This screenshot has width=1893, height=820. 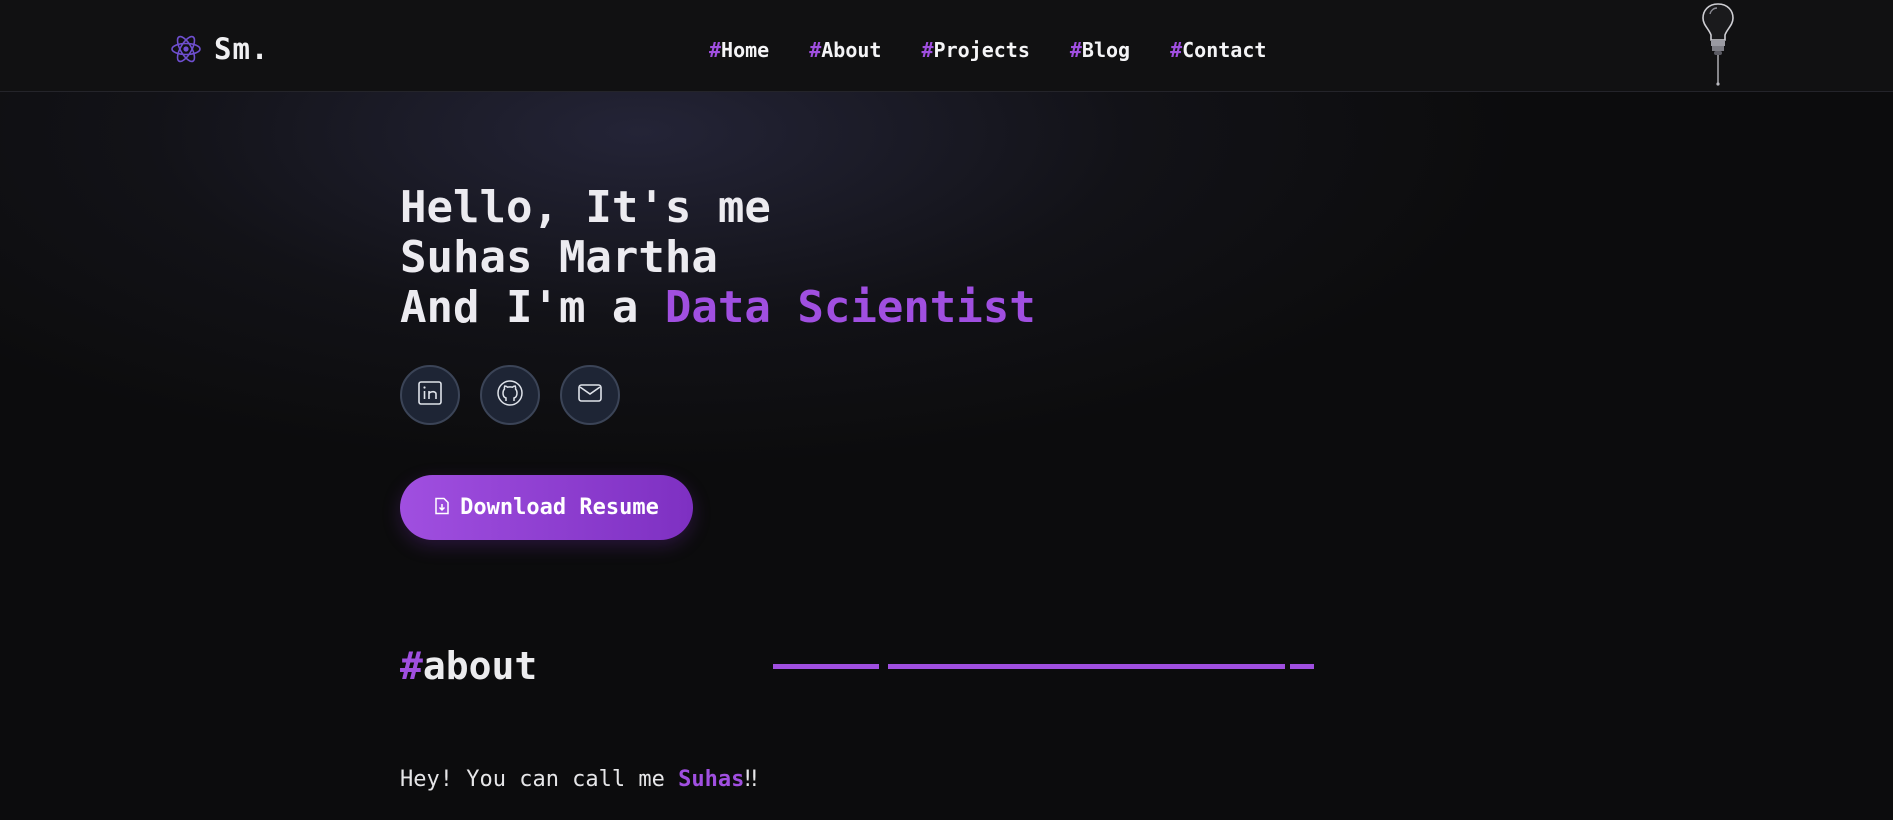 I want to click on about-intro: Hey! You can call me Suhas‼, so click(x=579, y=779).